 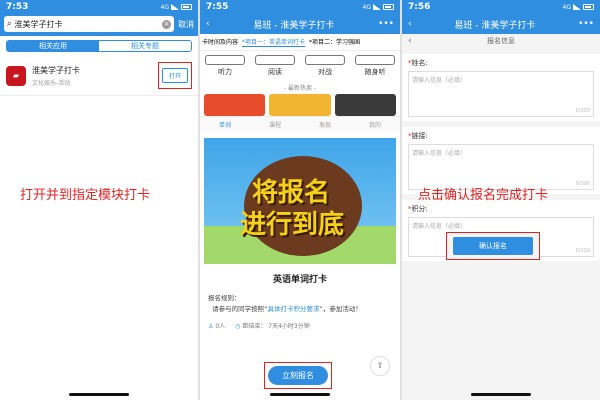 What do you see at coordinates (375, 60) in the screenshot?
I see `music-icon` at bounding box center [375, 60].